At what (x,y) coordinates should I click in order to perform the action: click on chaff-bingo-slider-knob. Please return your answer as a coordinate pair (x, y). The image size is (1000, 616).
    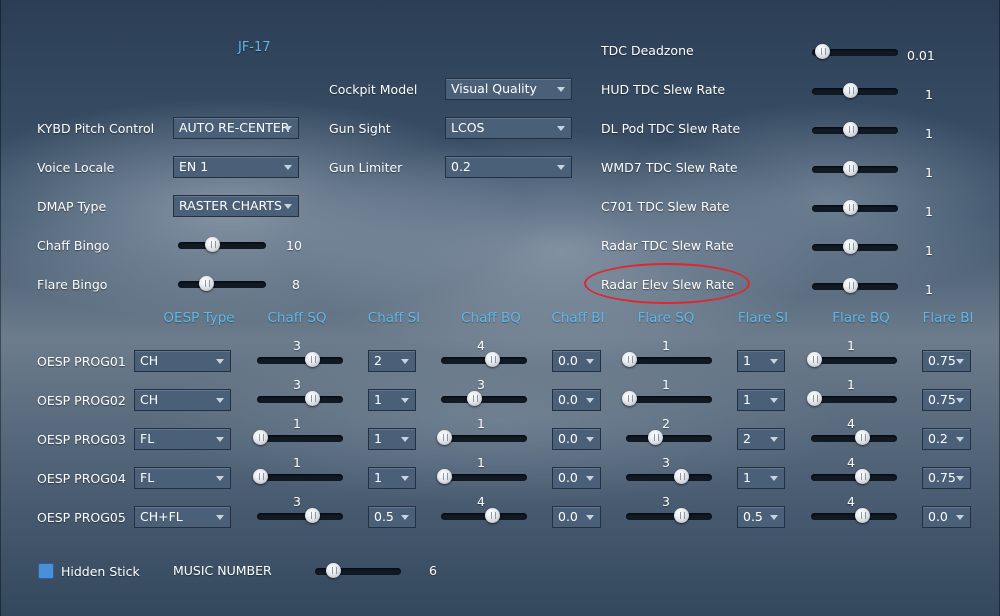
    Looking at the image, I should click on (213, 244).